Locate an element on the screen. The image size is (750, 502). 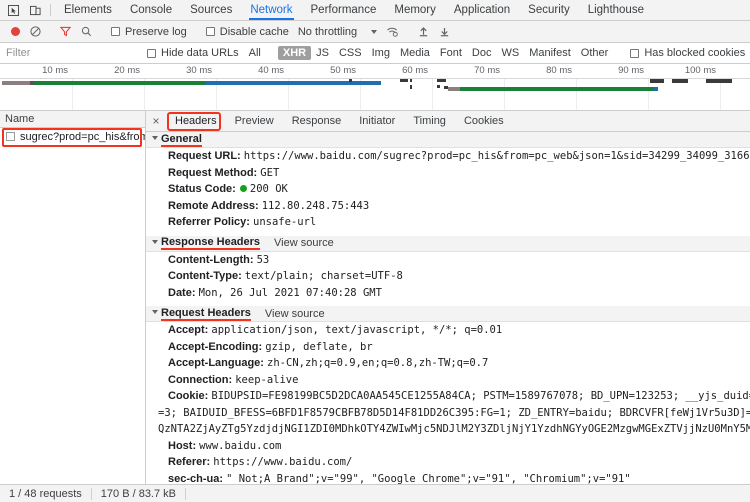
section-general-header: General is located at coordinates (448, 140).